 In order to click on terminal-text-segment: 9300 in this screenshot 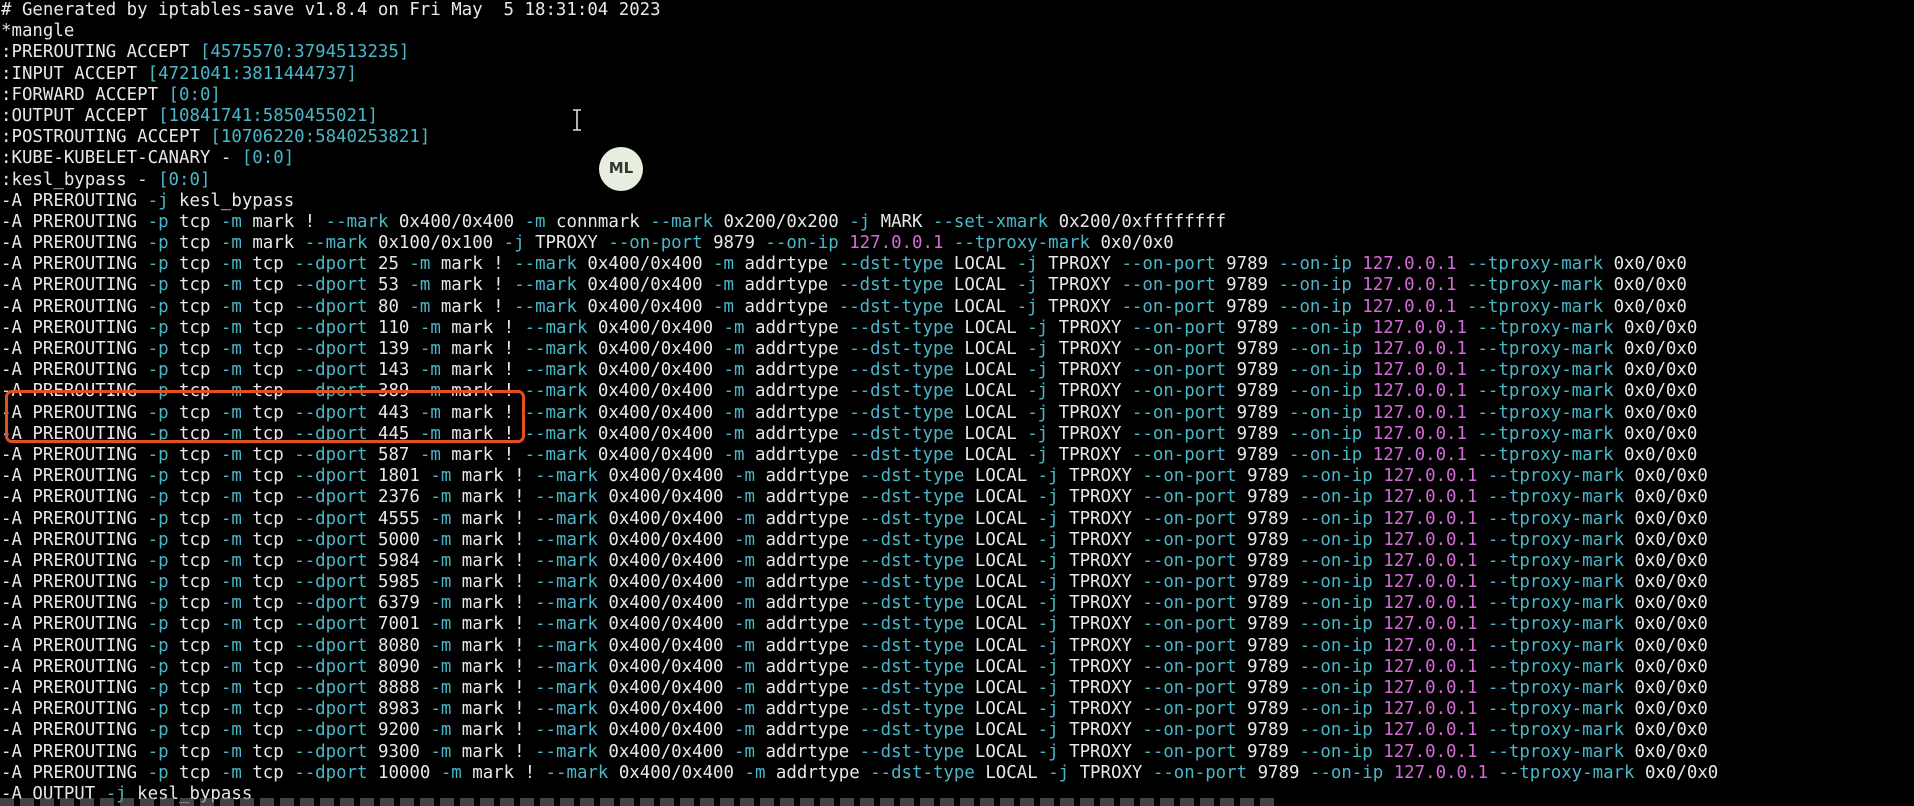, I will do `click(399, 751)`.